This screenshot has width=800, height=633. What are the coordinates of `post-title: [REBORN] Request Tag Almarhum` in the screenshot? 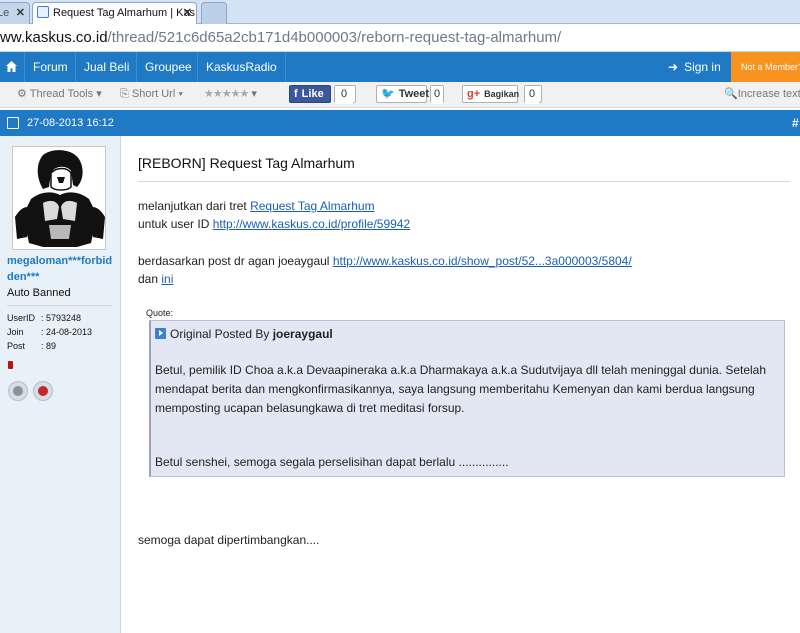 It's located at (246, 163).